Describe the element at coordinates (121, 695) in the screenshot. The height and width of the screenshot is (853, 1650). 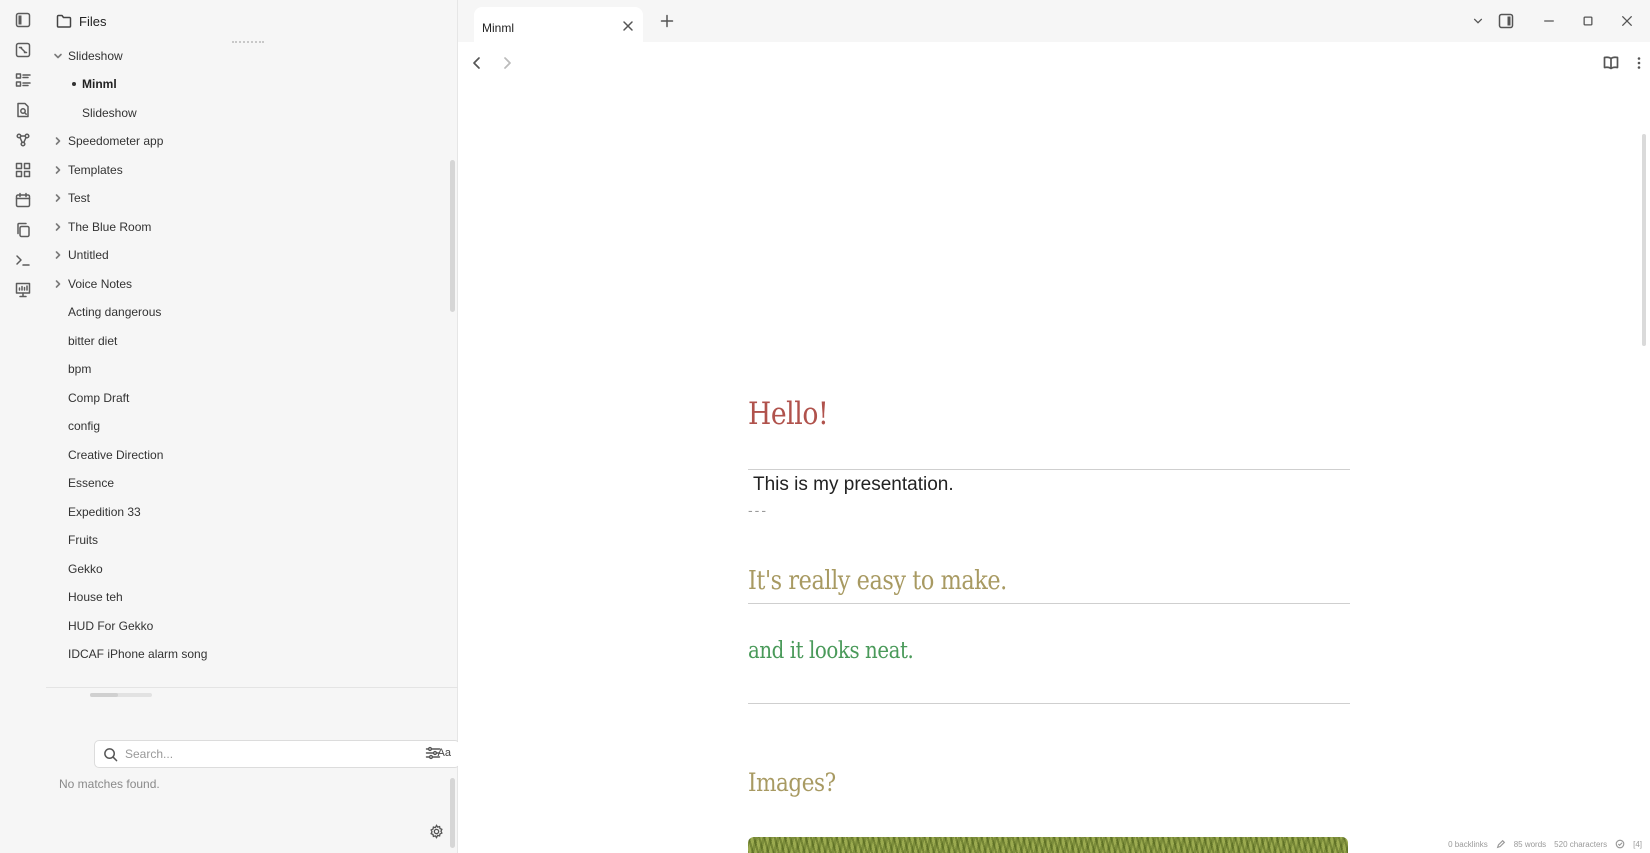
I see `horizontal-scrollbar` at that location.